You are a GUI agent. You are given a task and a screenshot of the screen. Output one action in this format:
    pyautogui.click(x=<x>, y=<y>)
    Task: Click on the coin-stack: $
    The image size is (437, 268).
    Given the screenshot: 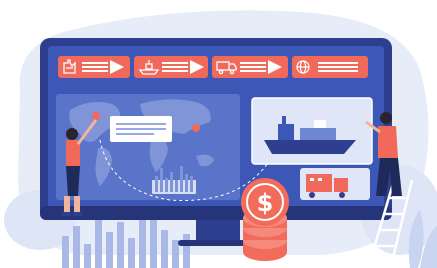 What is the action you would take?
    pyautogui.click(x=265, y=219)
    